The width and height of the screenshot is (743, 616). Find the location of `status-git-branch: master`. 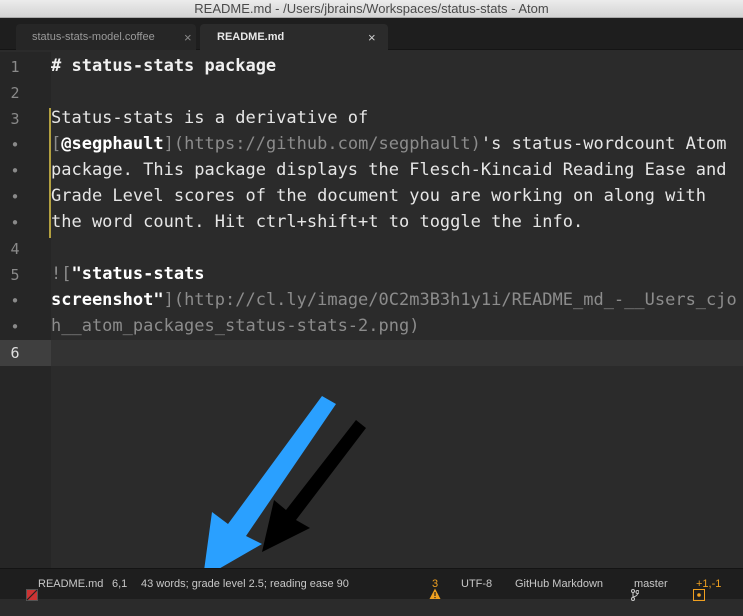

status-git-branch: master is located at coordinates (651, 584).